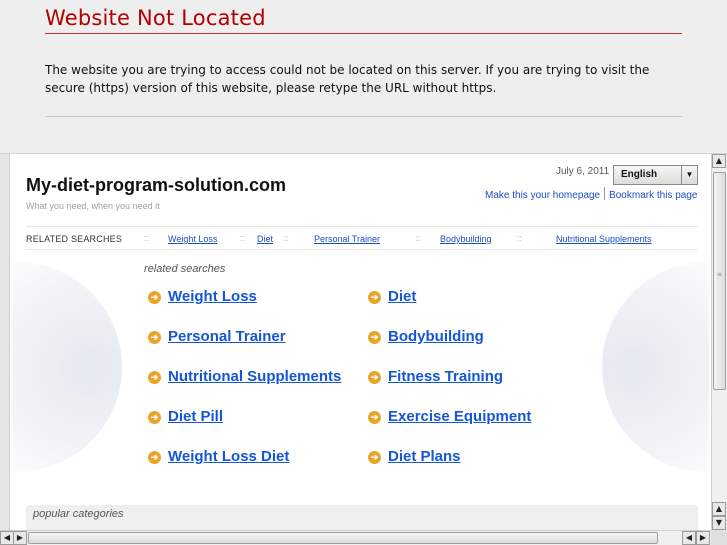  I want to click on related-link-fitness-training: Fitness Training, so click(445, 376).